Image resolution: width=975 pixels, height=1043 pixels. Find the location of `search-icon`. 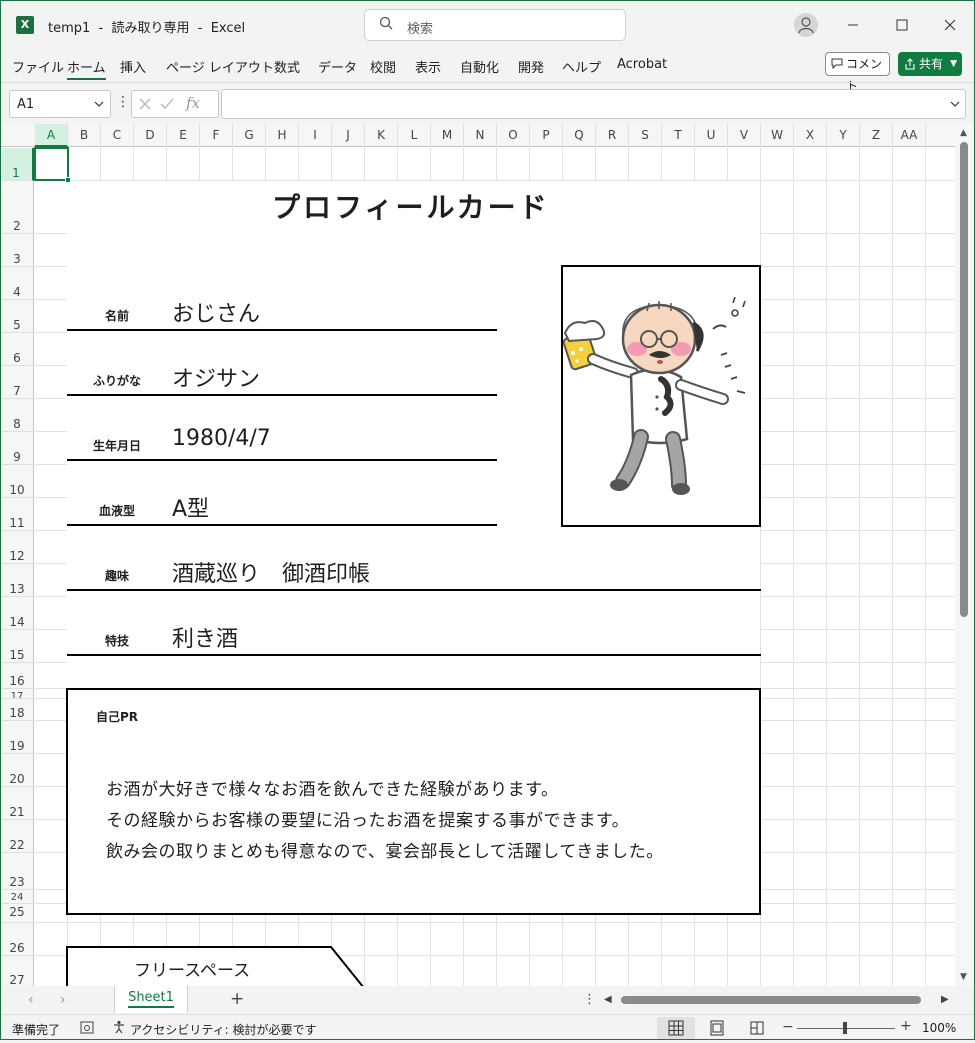

search-icon is located at coordinates (386, 23).